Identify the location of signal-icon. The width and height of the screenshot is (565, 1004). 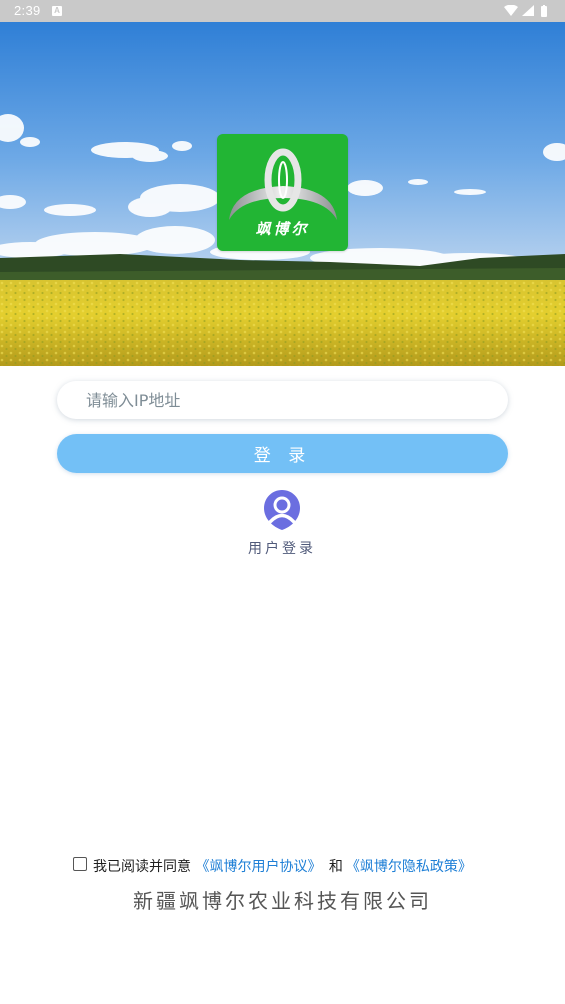
(528, 10).